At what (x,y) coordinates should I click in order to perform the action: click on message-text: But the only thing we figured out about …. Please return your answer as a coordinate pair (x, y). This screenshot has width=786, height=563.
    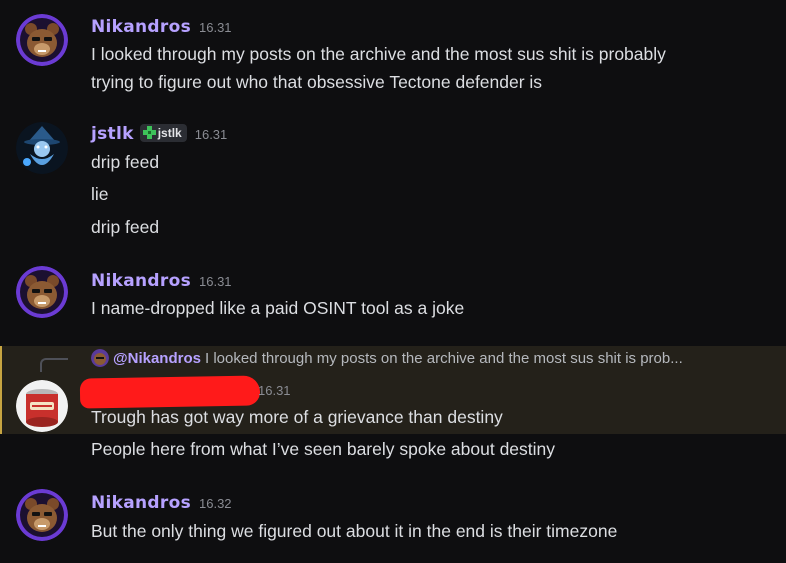
    Looking at the image, I should click on (354, 531).